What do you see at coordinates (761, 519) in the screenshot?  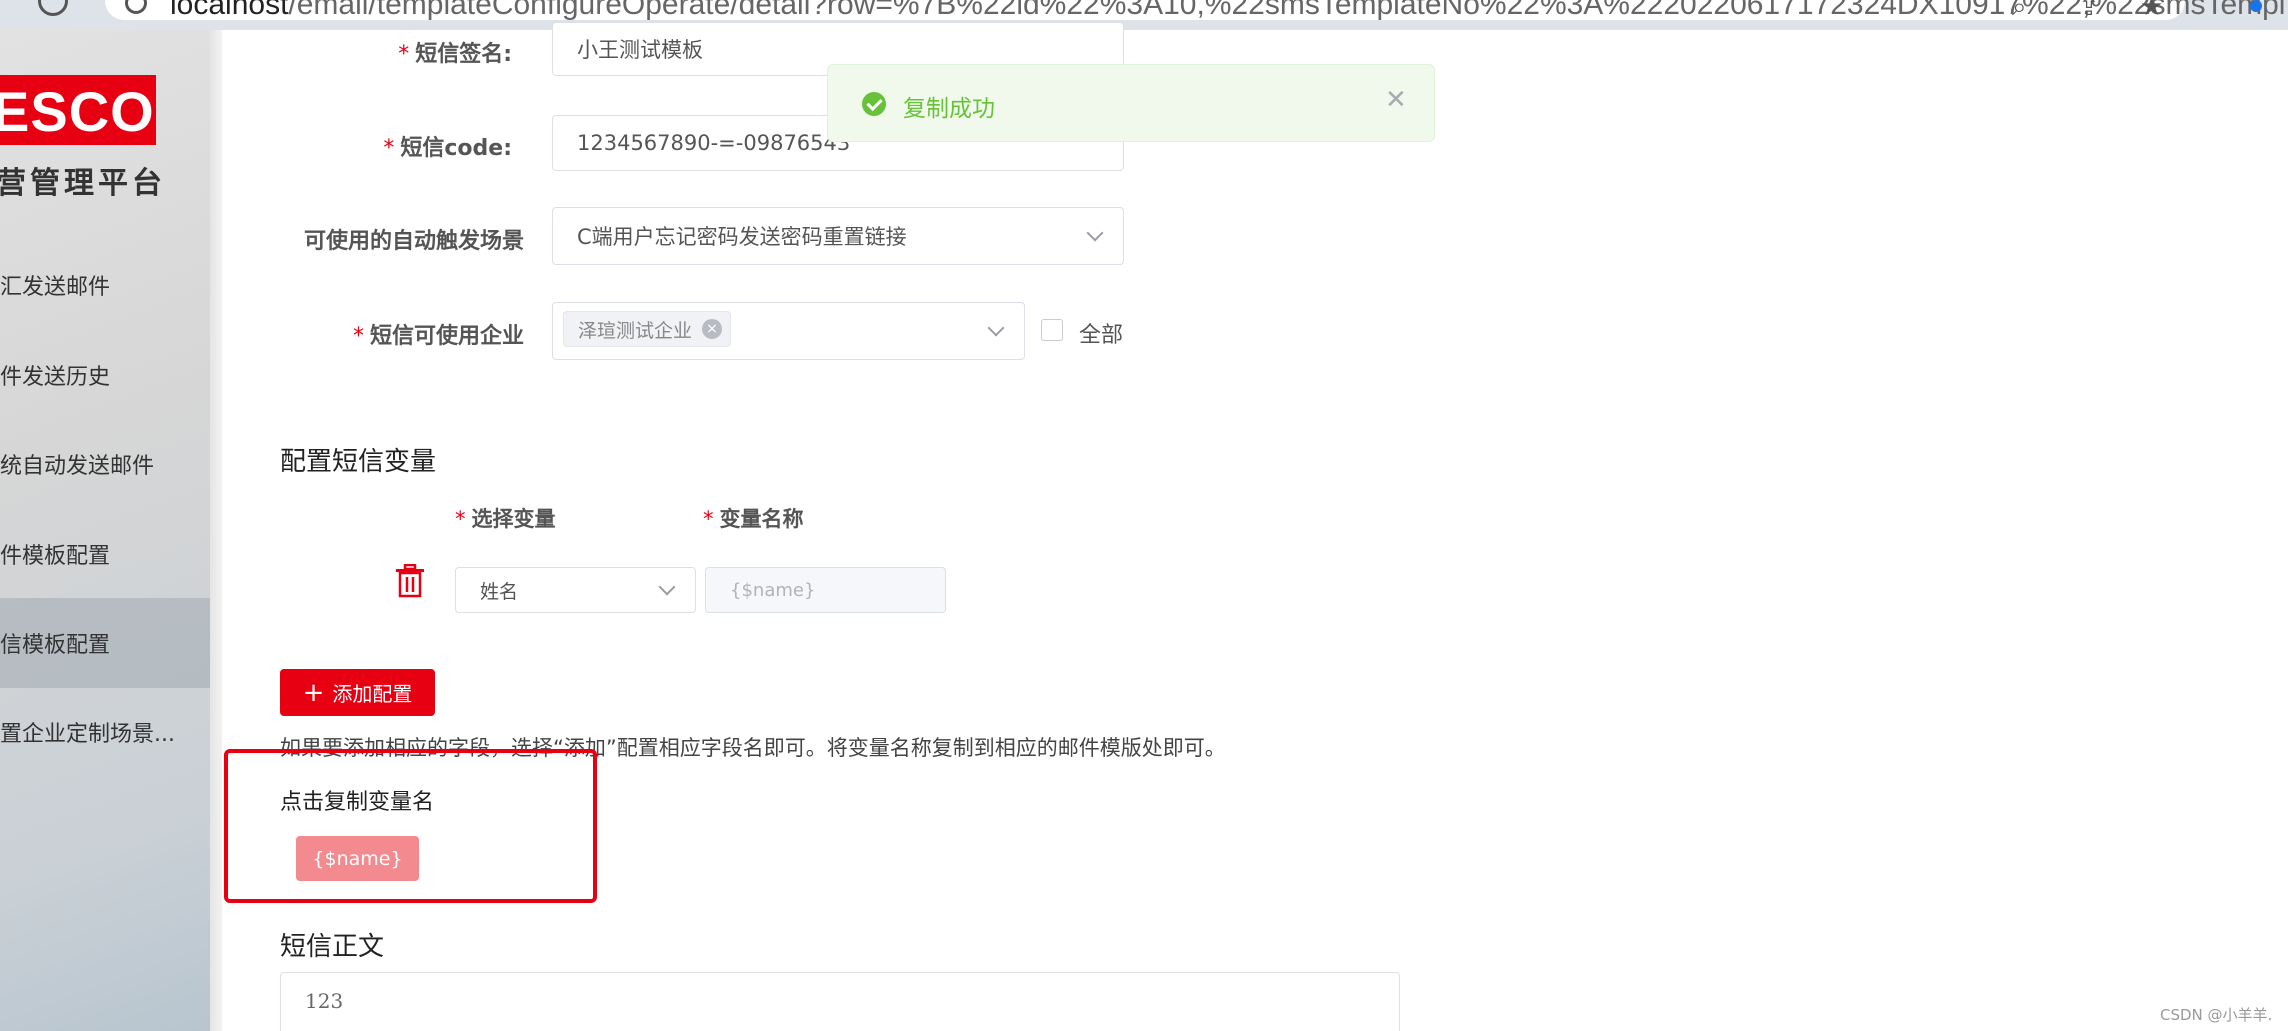 I see `col-name-text: 变量名称` at bounding box center [761, 519].